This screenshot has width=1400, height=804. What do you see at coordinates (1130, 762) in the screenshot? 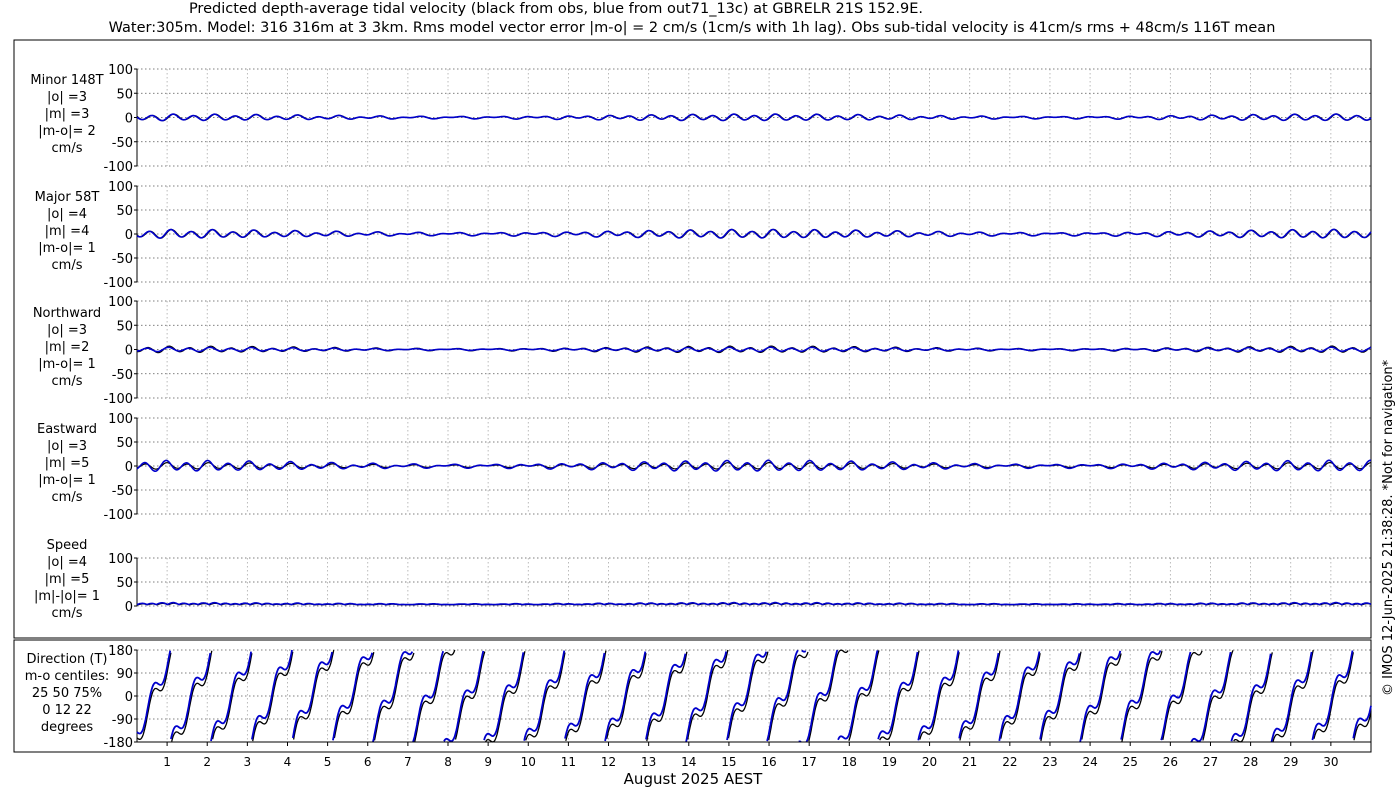
I see `x-tick-label: 25` at bounding box center [1130, 762].